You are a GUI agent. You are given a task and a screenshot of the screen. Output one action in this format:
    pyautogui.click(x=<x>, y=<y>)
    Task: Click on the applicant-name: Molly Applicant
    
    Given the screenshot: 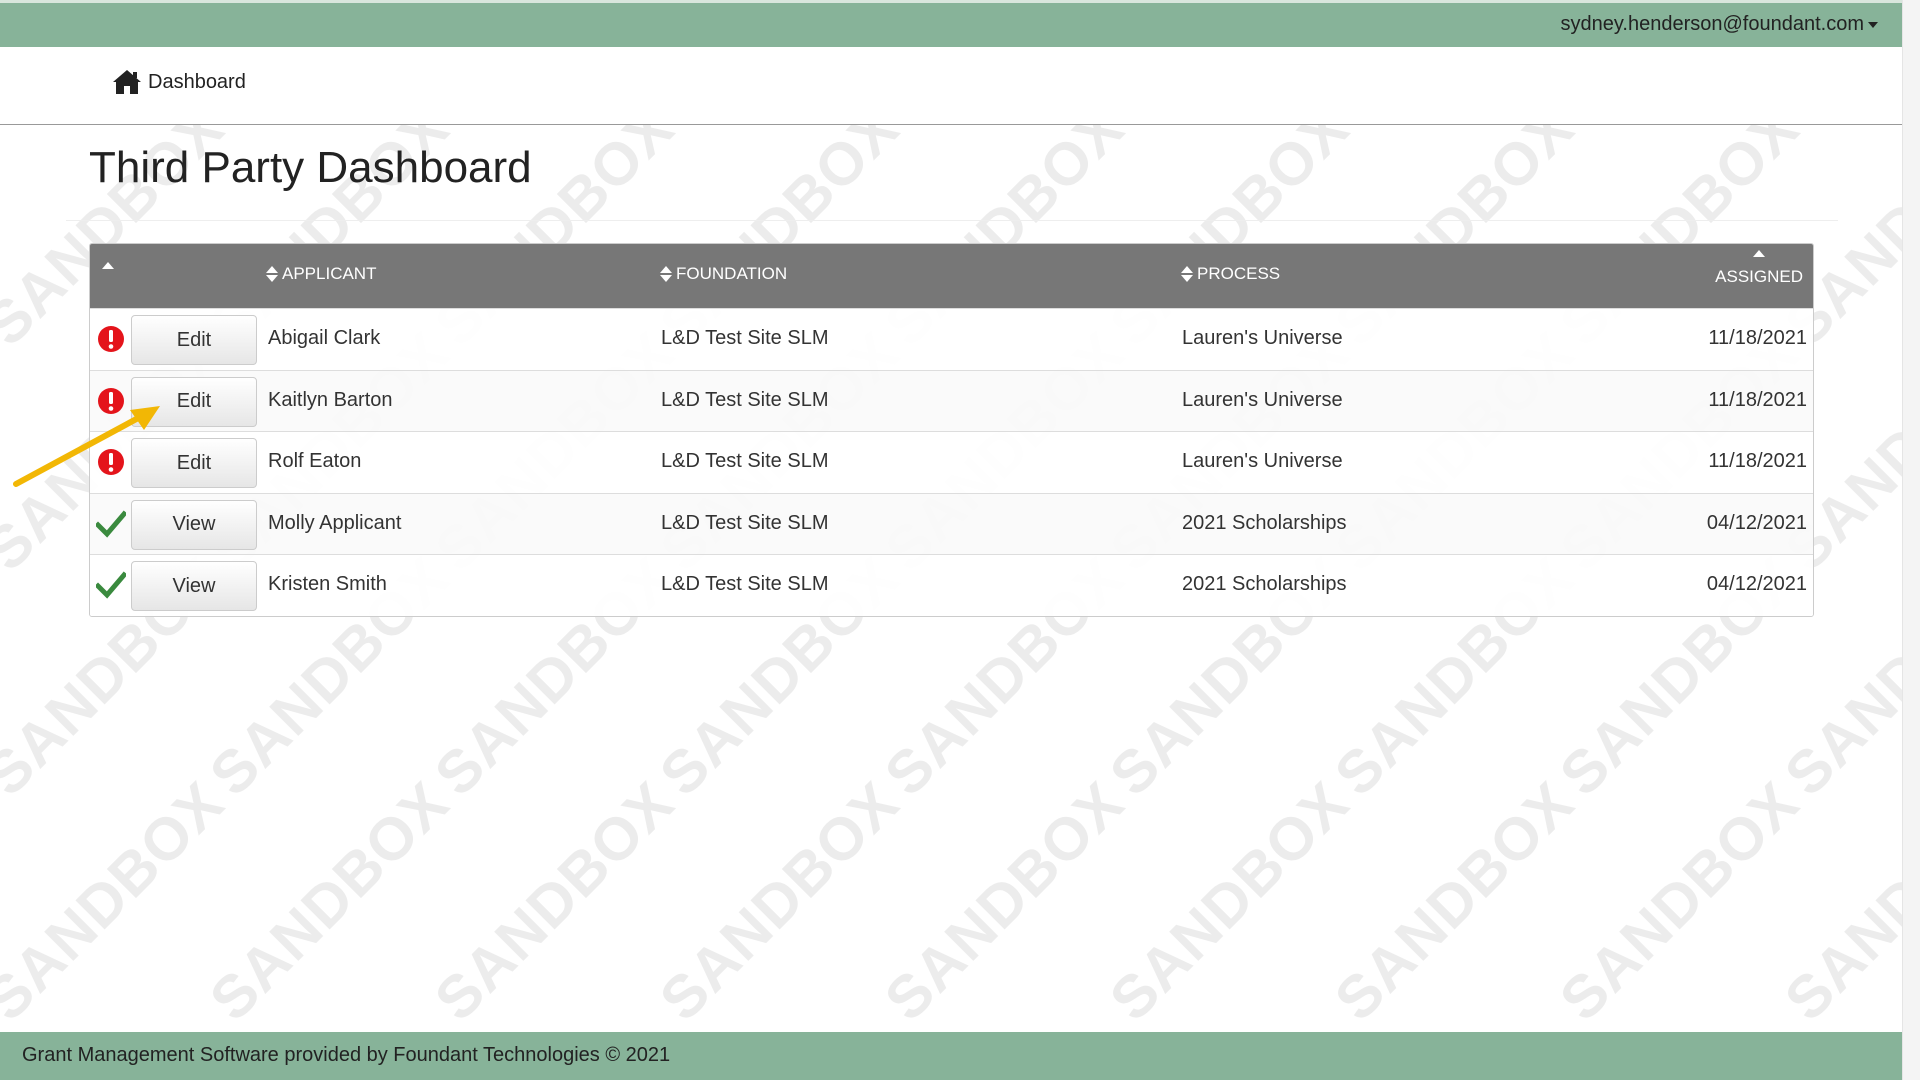 What is the action you would take?
    pyautogui.click(x=335, y=522)
    